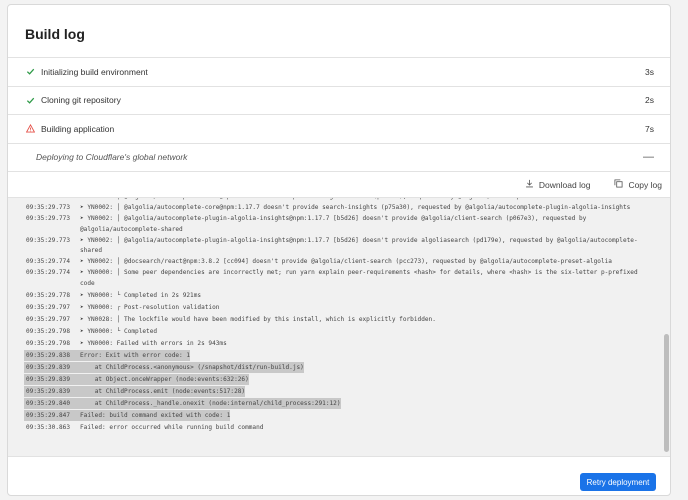 The width and height of the screenshot is (688, 500). What do you see at coordinates (49, 355) in the screenshot?
I see `log-timestamp: 09:35:29.838` at bounding box center [49, 355].